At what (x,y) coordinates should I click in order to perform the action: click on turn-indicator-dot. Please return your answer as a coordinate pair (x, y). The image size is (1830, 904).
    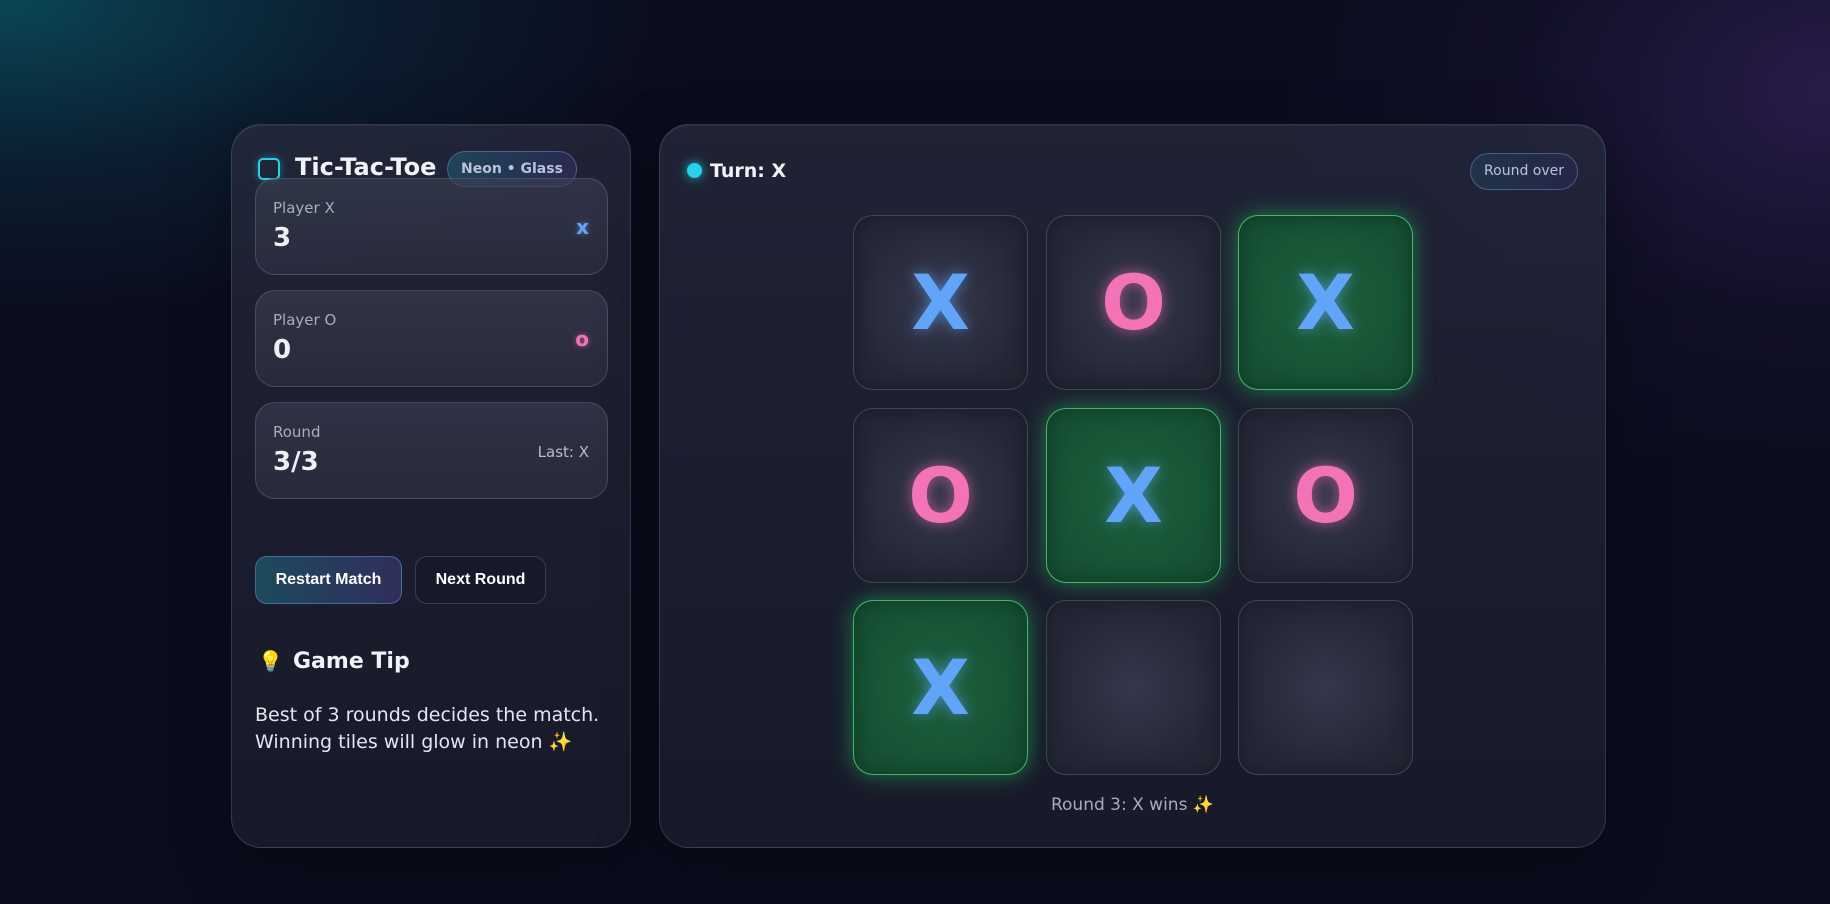
    Looking at the image, I should click on (694, 170).